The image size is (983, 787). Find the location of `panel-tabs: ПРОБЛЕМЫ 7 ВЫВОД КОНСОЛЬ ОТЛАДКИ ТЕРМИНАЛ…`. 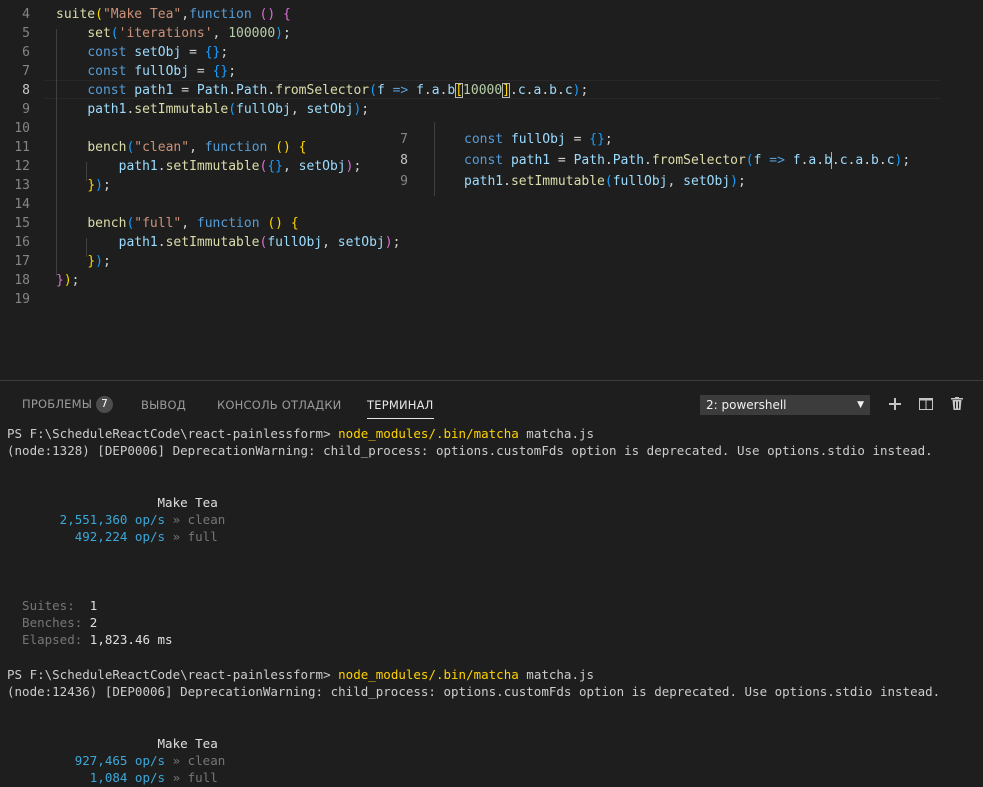

panel-tabs: ПРОБЛЕМЫ 7 ВЫВОД КОНСОЛЬ ОТЛАДКИ ТЕРМИНАЛ… is located at coordinates (491, 403).